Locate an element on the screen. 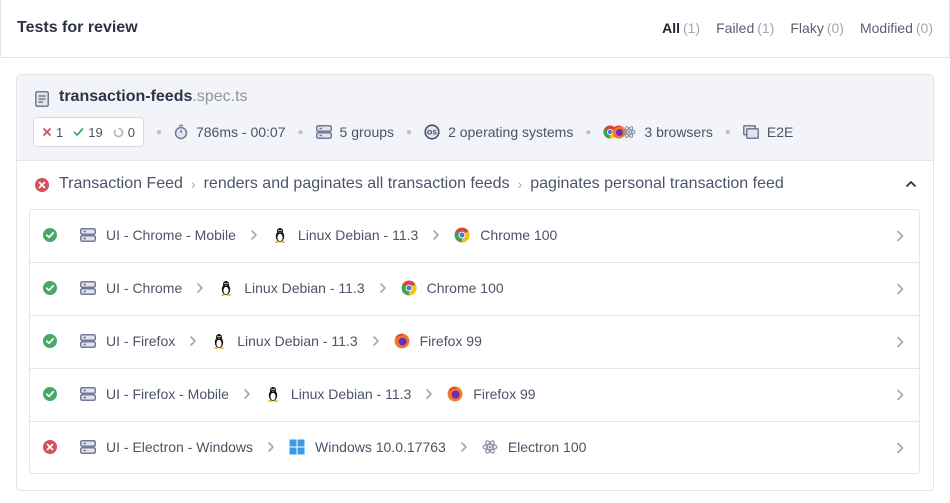 The width and height of the screenshot is (950, 503). crumb: paginates personal transaction feed is located at coordinates (657, 183).